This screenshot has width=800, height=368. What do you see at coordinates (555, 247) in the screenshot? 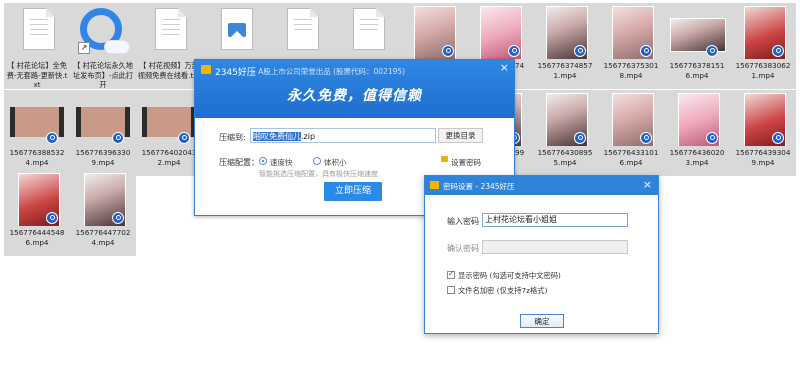
I see `confirm-password-input` at bounding box center [555, 247].